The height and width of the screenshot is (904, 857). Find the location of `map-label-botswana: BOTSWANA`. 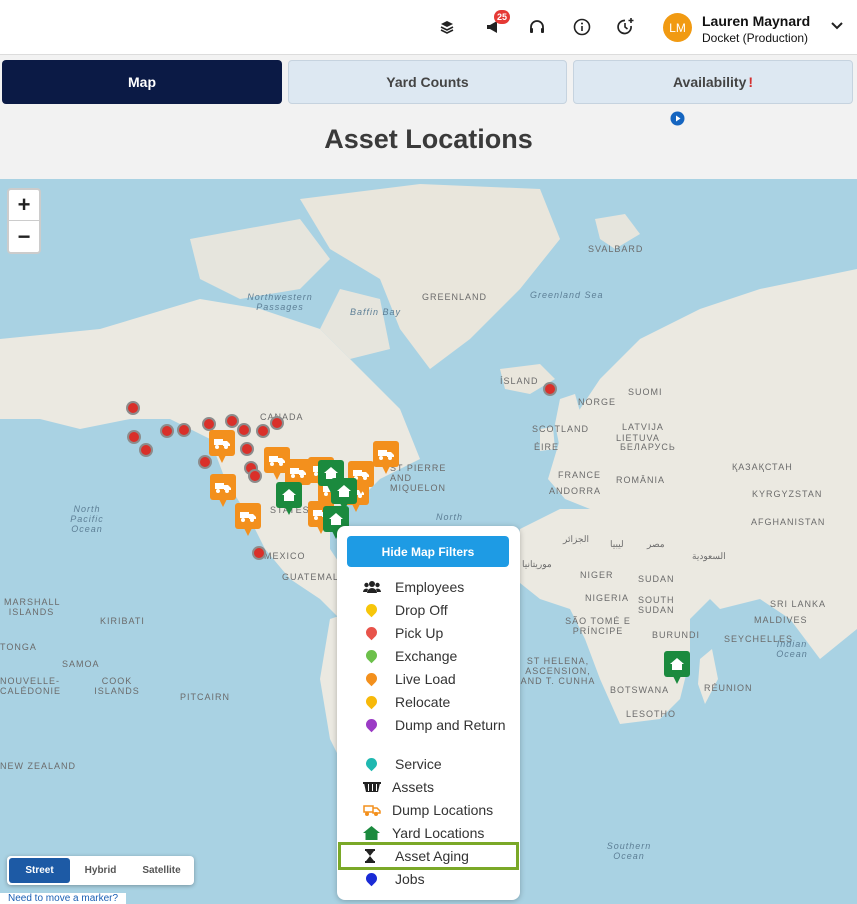

map-label-botswana: BOTSWANA is located at coordinates (640, 690).